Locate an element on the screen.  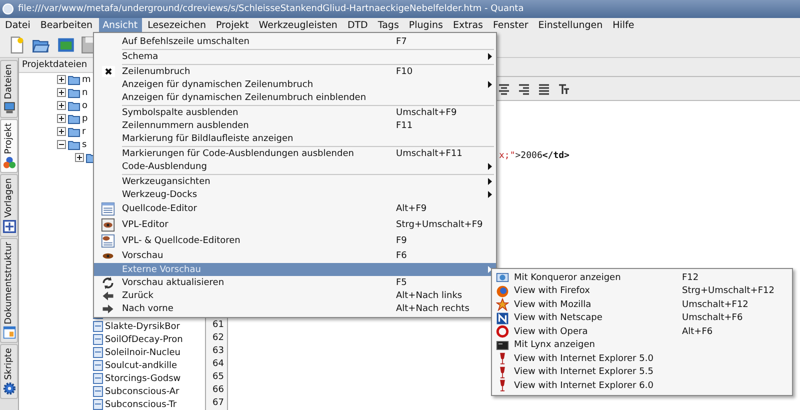
side-tab: Dokumentstruktur is located at coordinates (9, 291).